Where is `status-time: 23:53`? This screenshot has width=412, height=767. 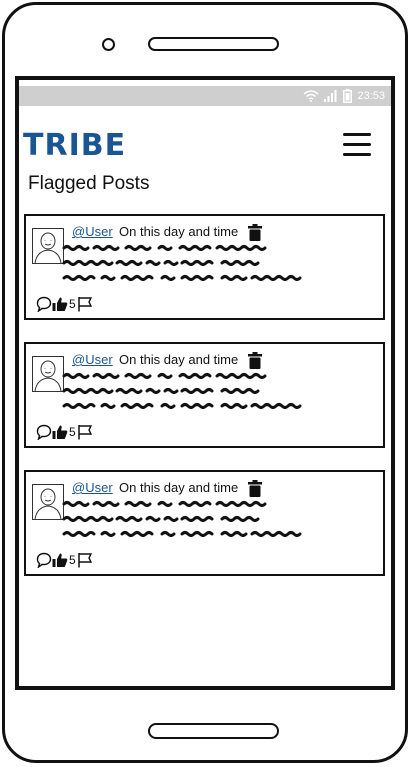 status-time: 23:53 is located at coordinates (371, 96).